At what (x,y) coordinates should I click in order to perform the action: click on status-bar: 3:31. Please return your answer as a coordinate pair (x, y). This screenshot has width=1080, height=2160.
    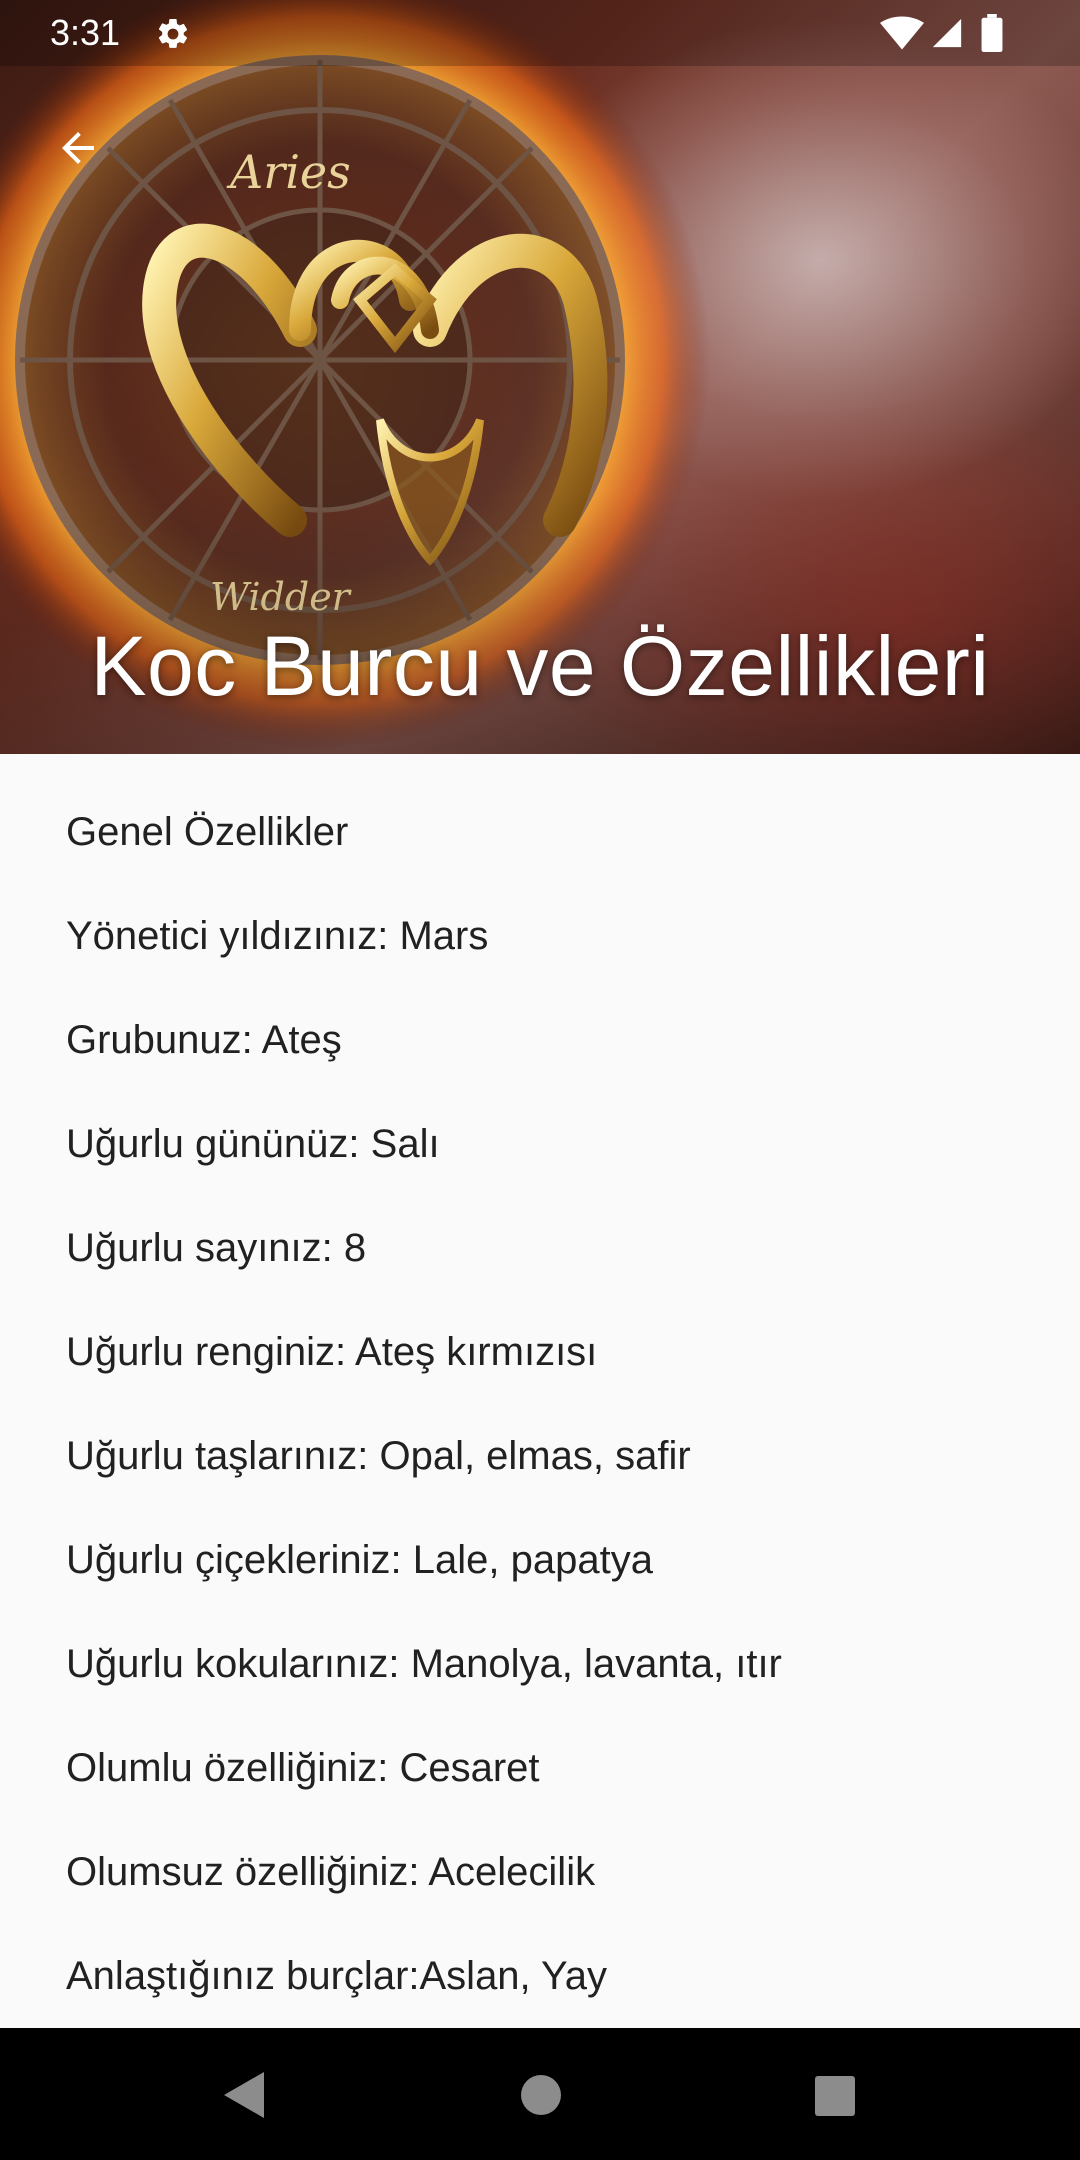
    Looking at the image, I should click on (540, 33).